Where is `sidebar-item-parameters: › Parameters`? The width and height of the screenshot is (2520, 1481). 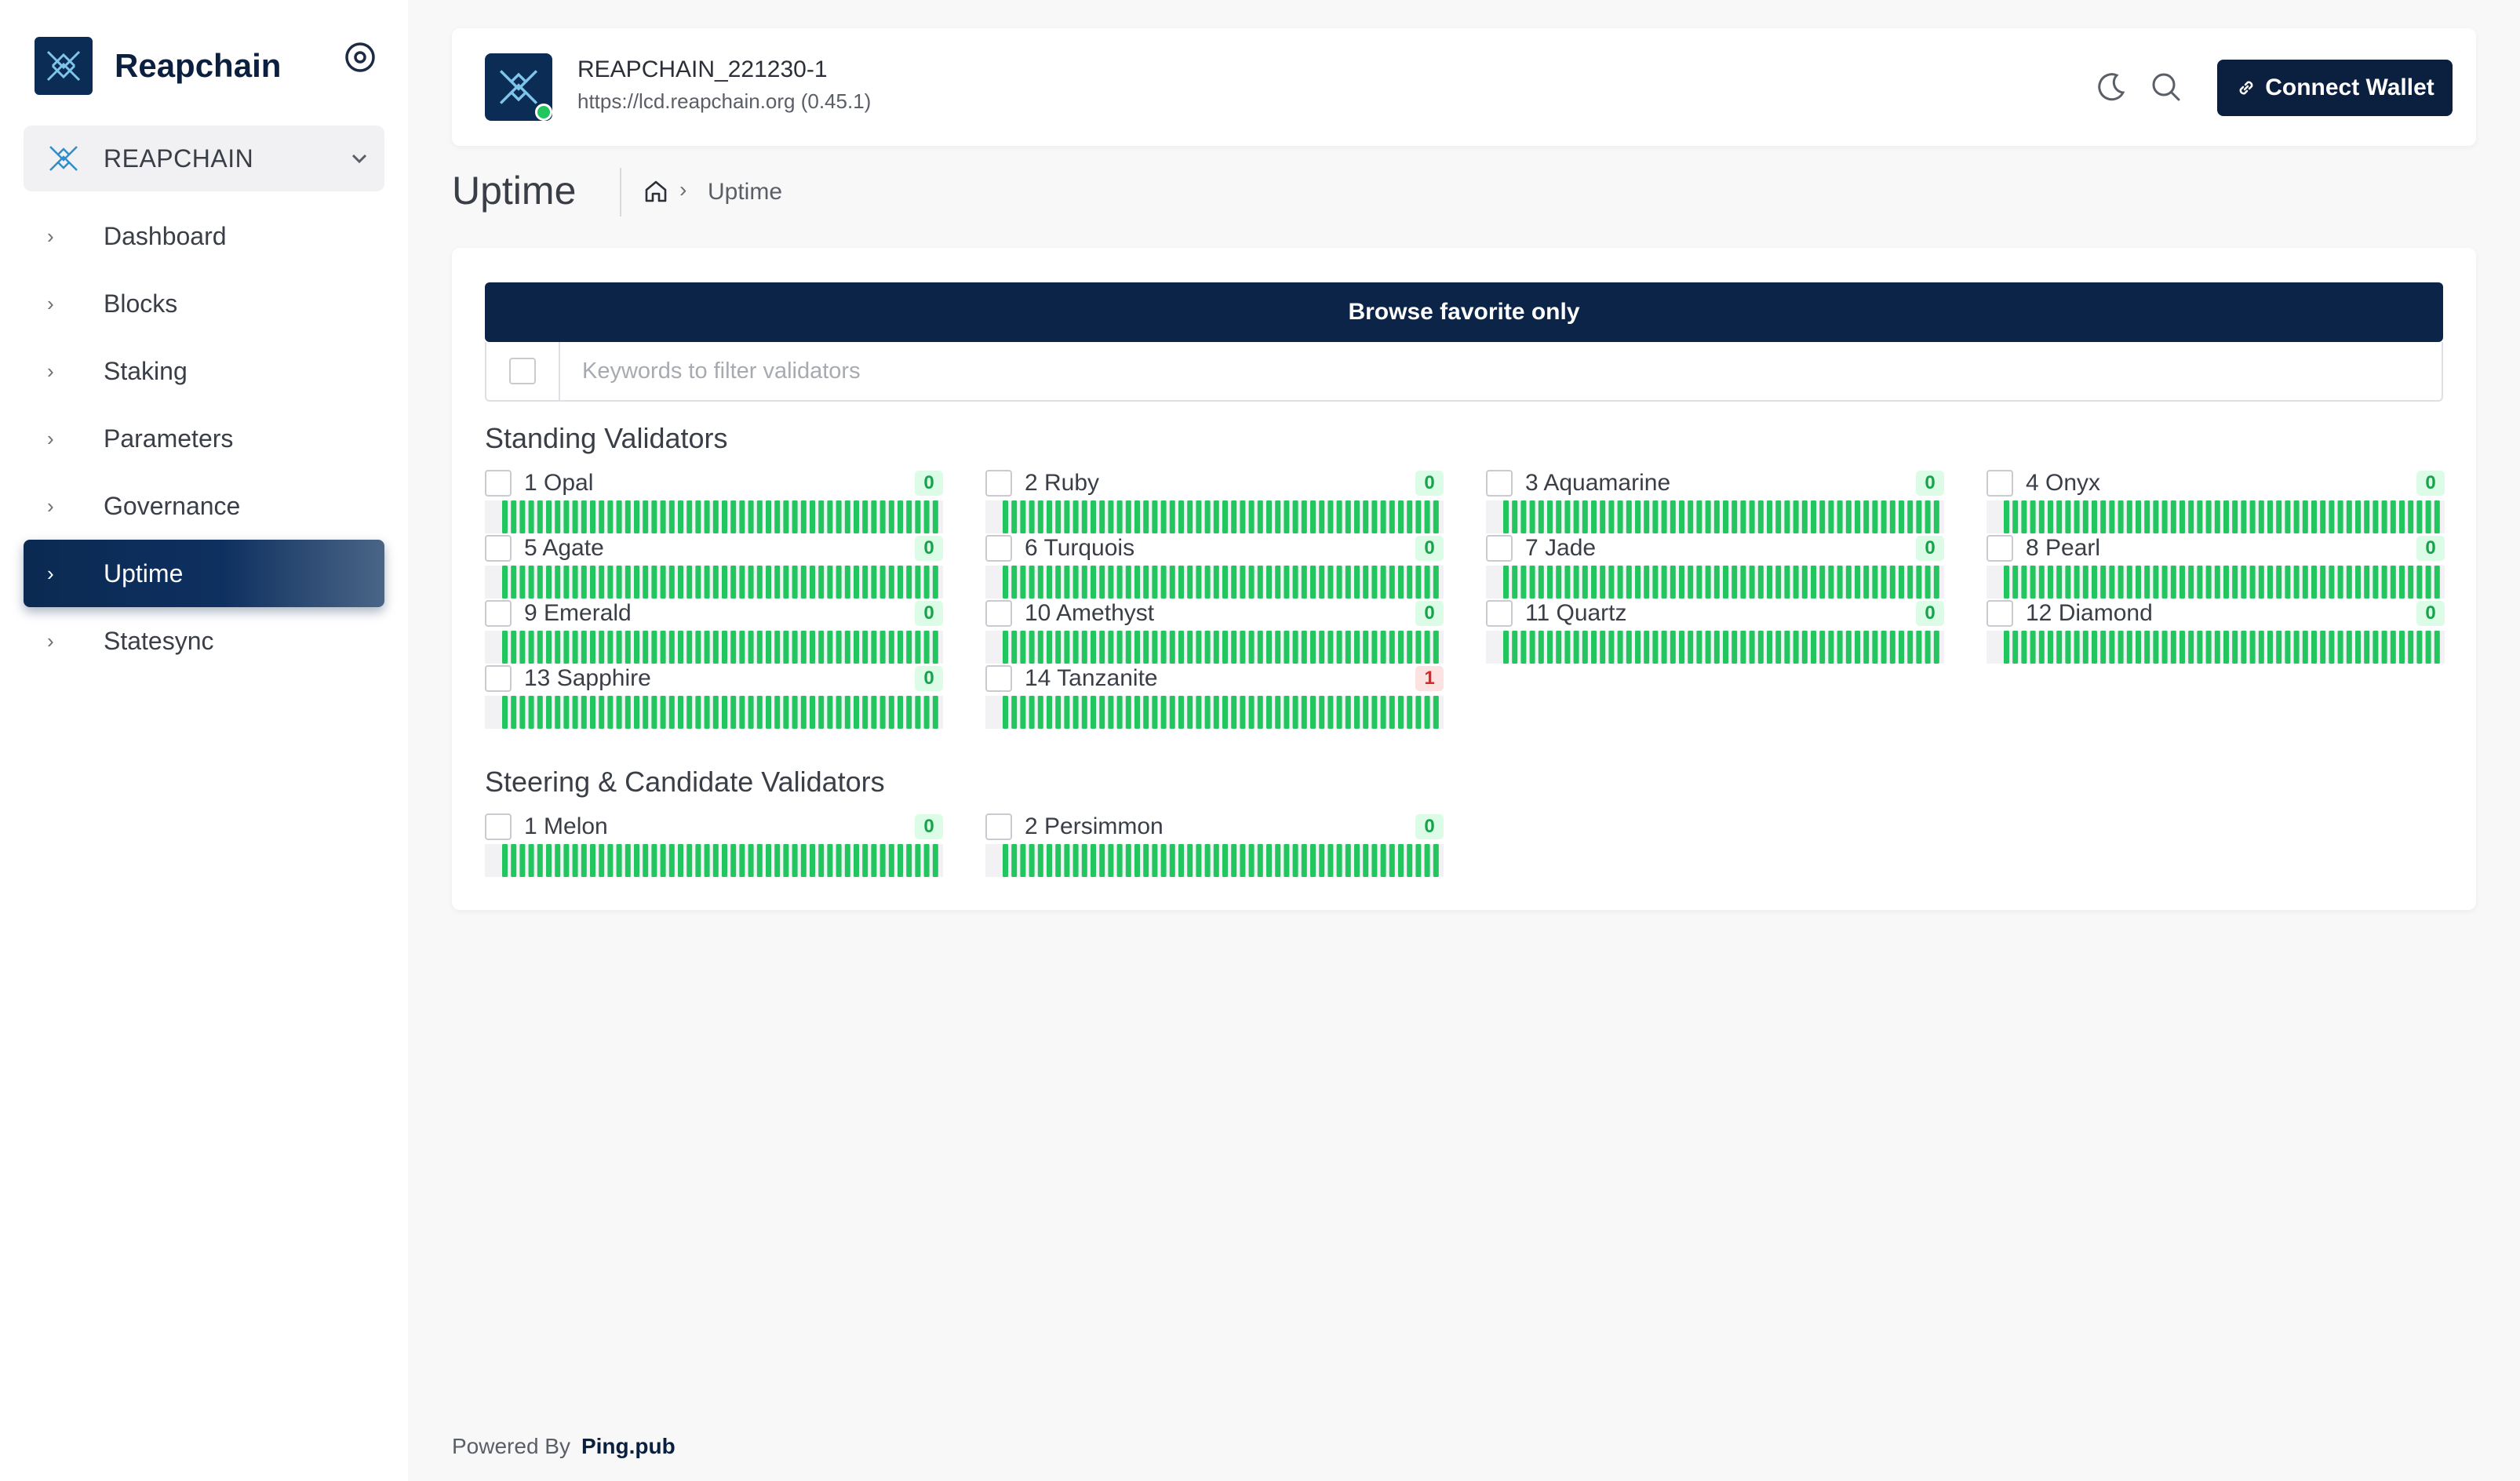
sidebar-item-parameters: › Parameters is located at coordinates (204, 438).